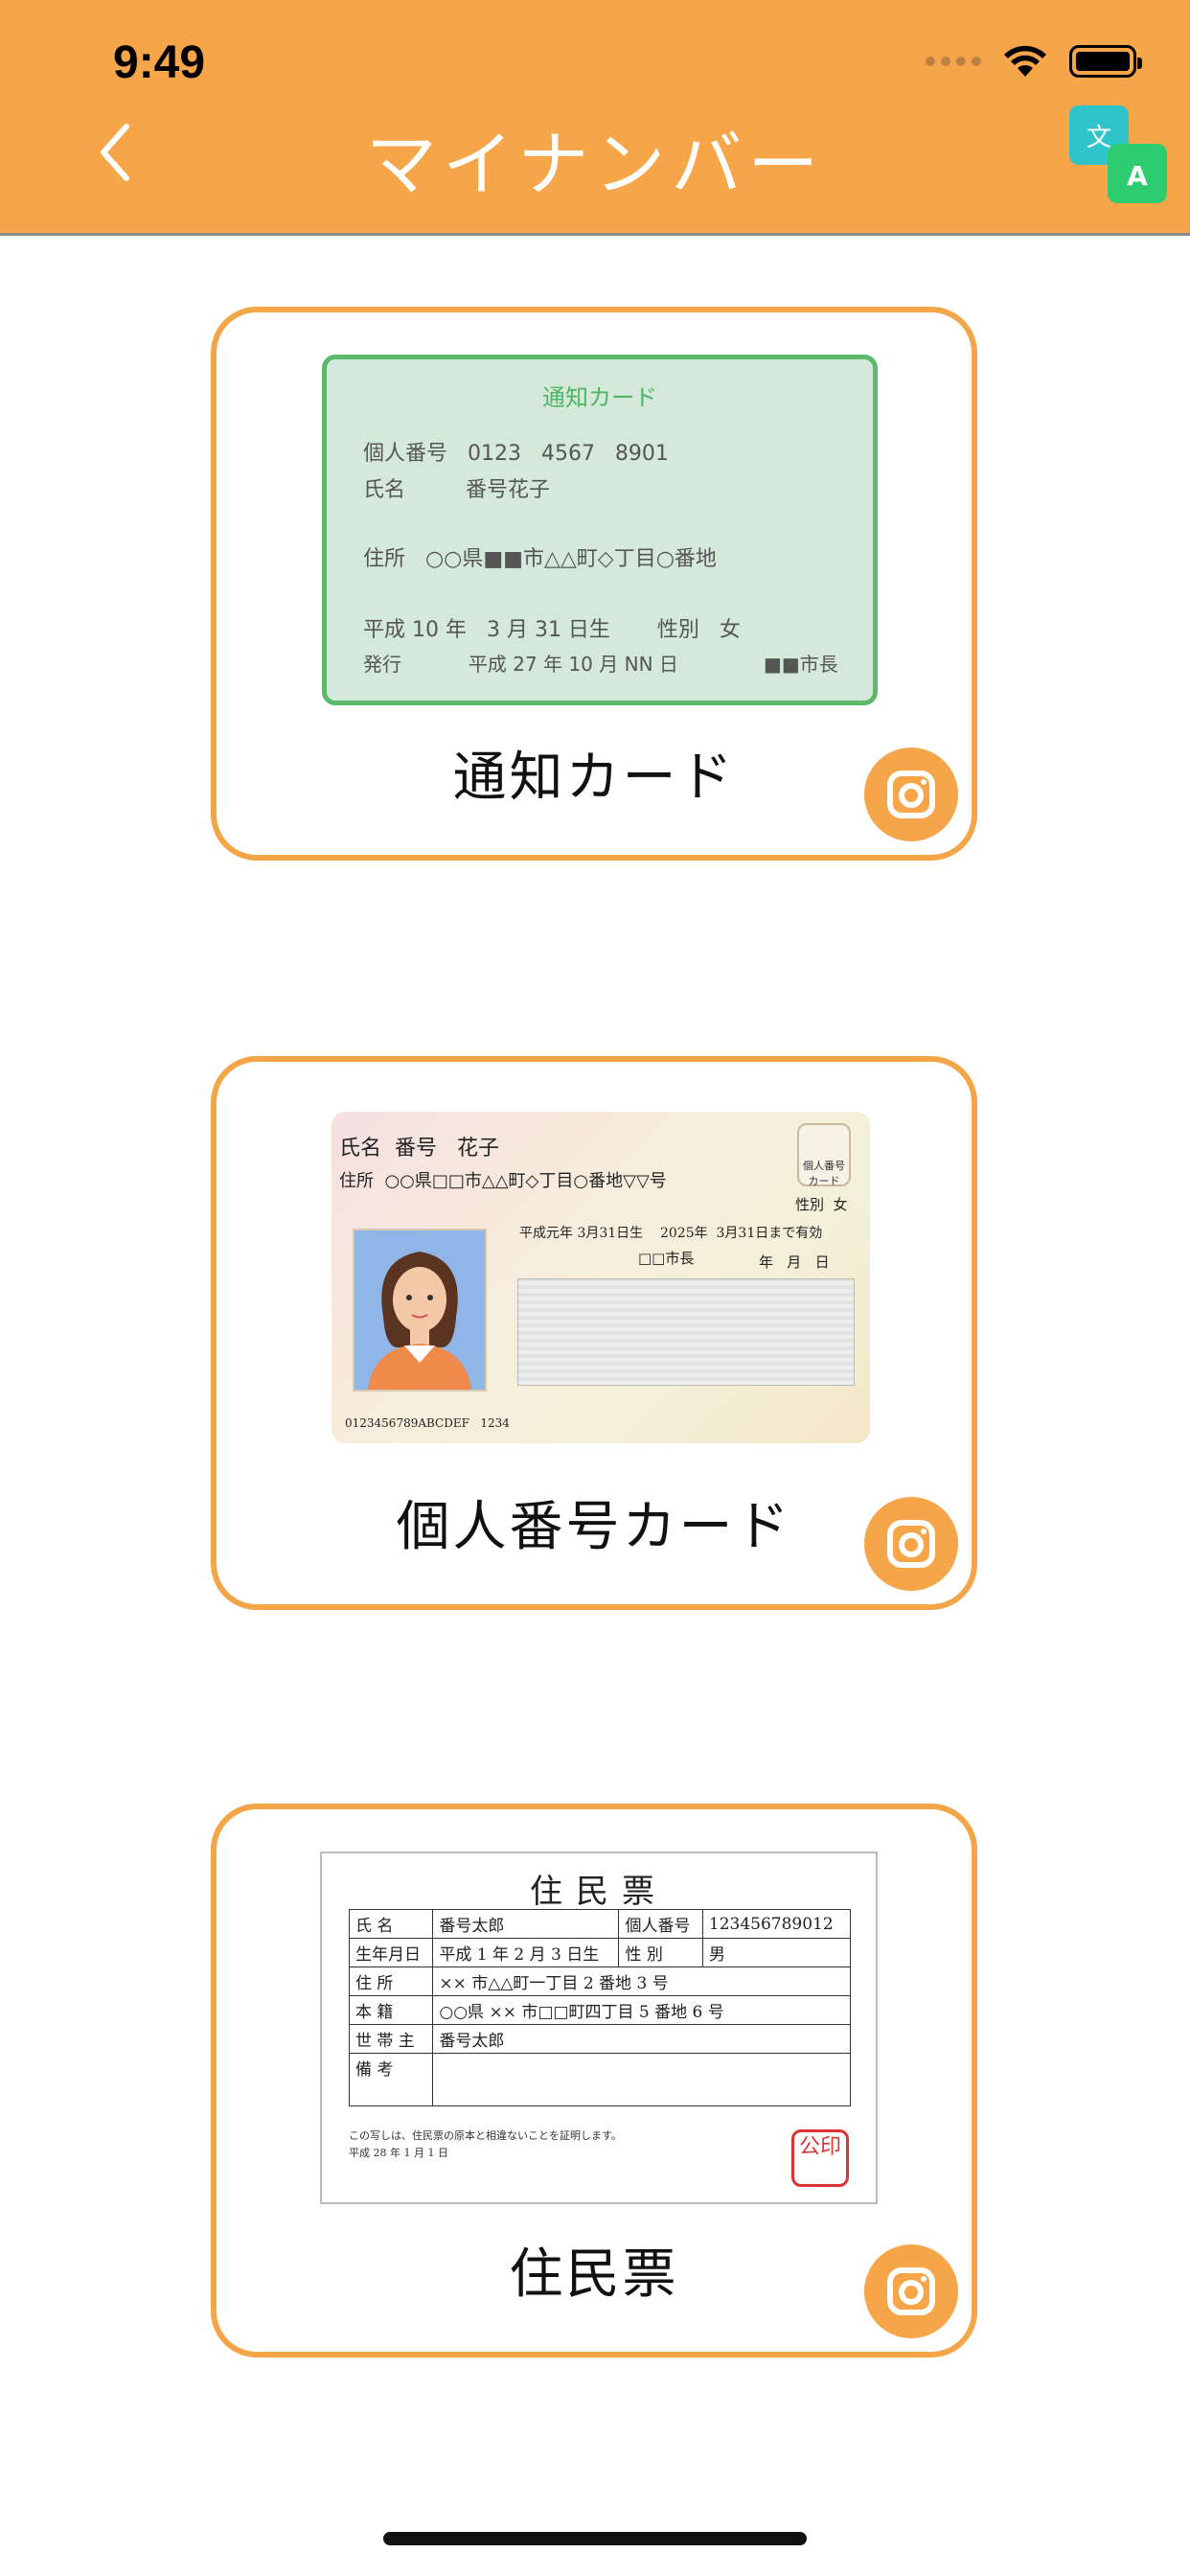  Describe the element at coordinates (667, 1258) in the screenshot. I see `mn-issuer: □□市長` at that location.